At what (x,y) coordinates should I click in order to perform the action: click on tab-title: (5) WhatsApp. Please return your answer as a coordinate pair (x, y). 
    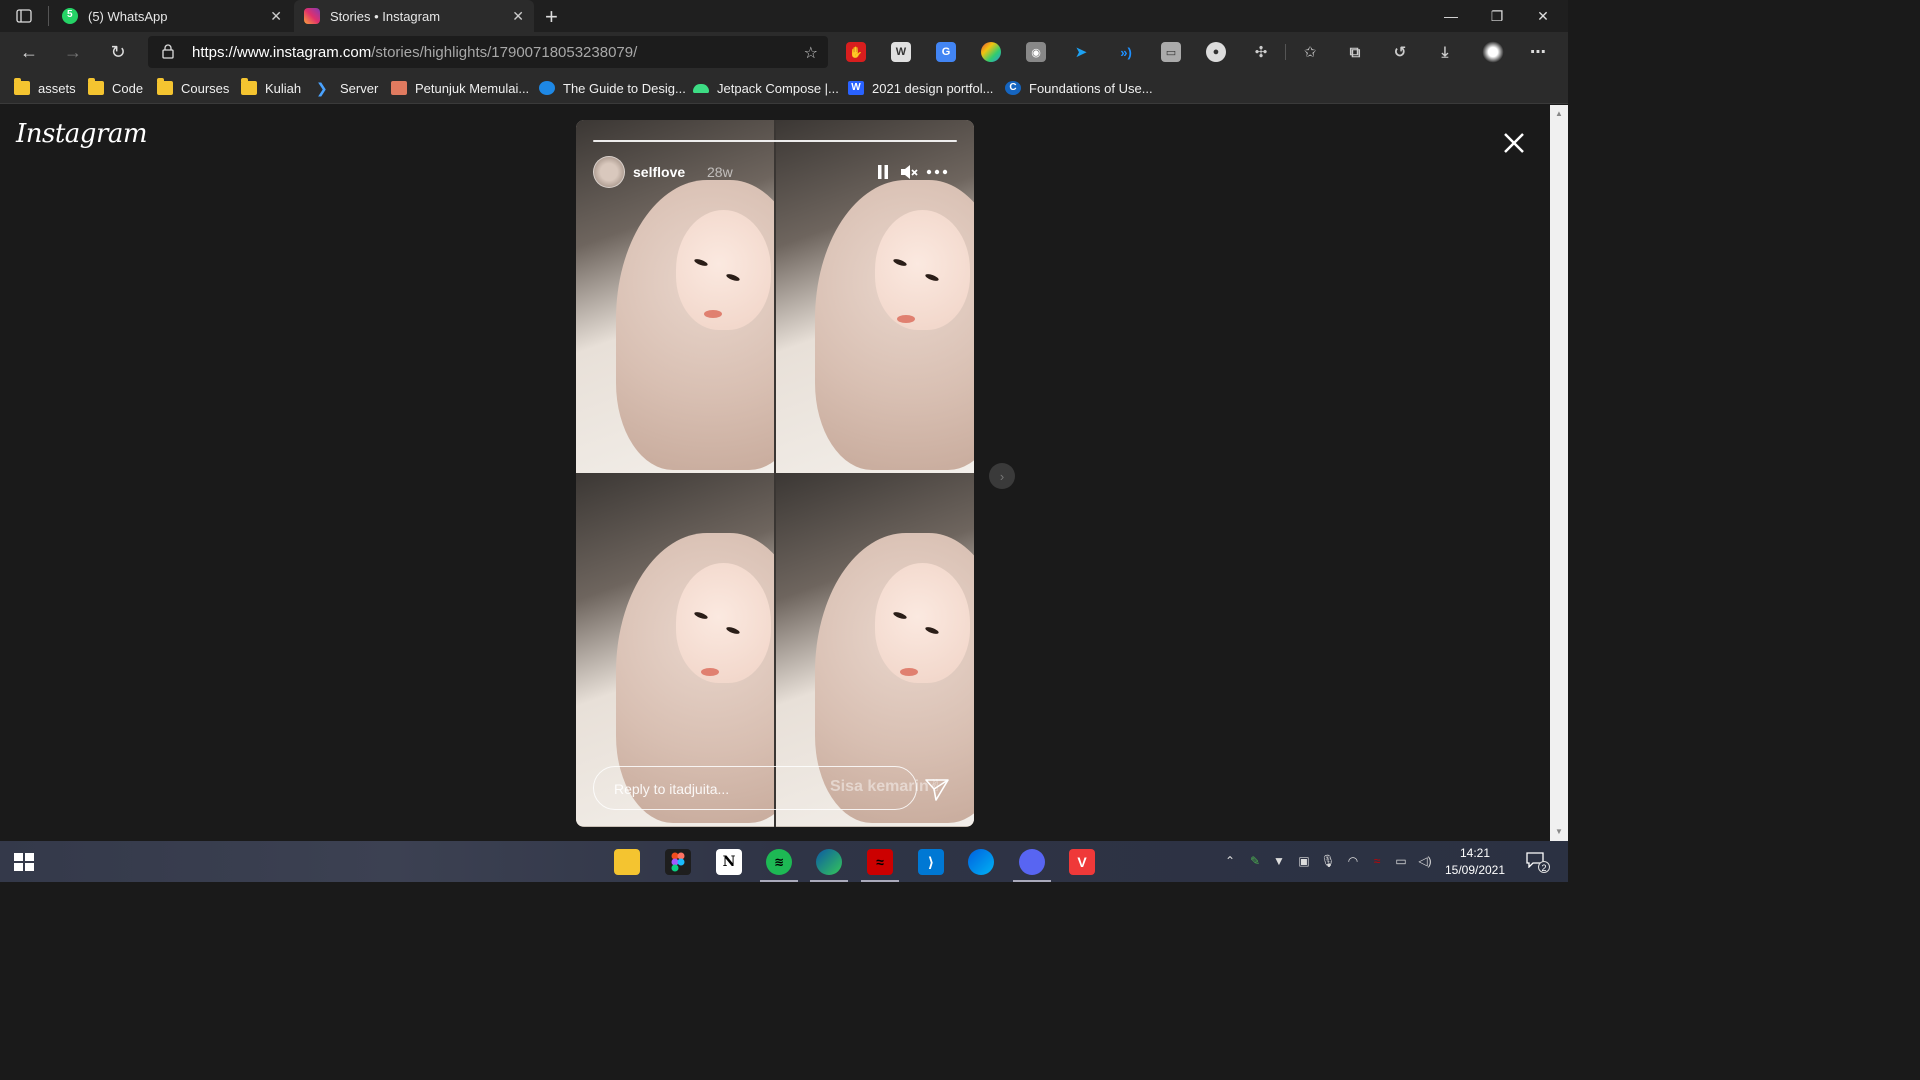
    Looking at the image, I should click on (128, 16).